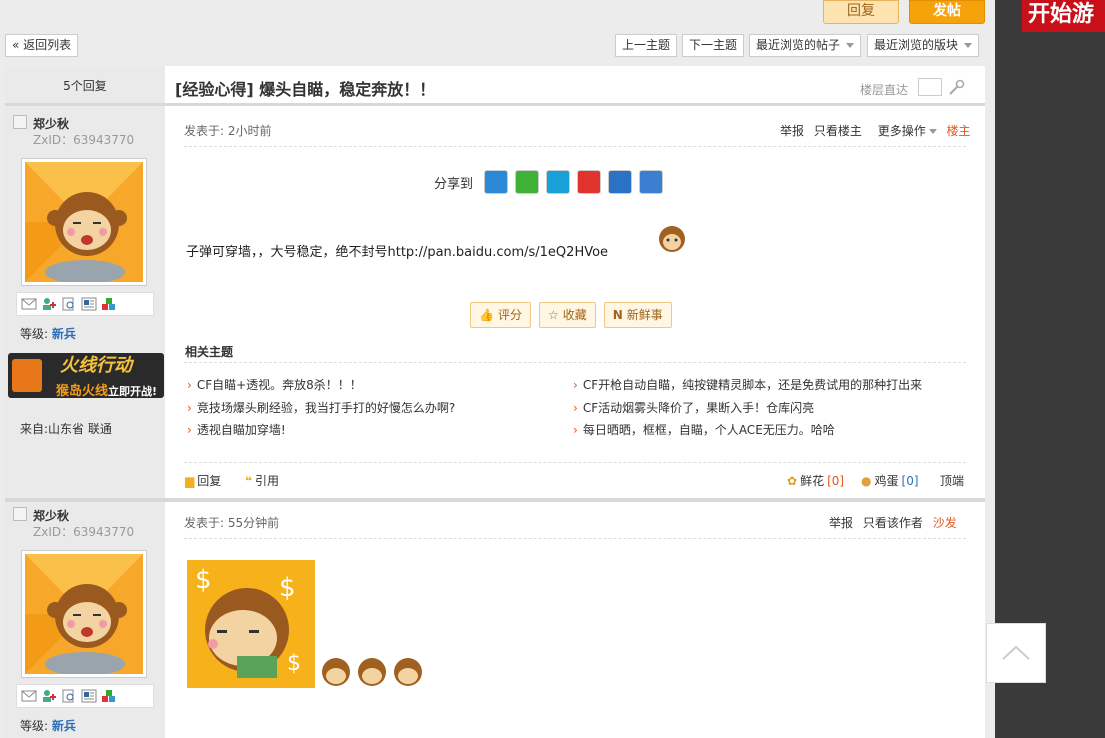 Image resolution: width=1105 pixels, height=738 pixels. I want to click on post-ops: 举报 只看楼主 更多操作 楼主, so click(872, 130).